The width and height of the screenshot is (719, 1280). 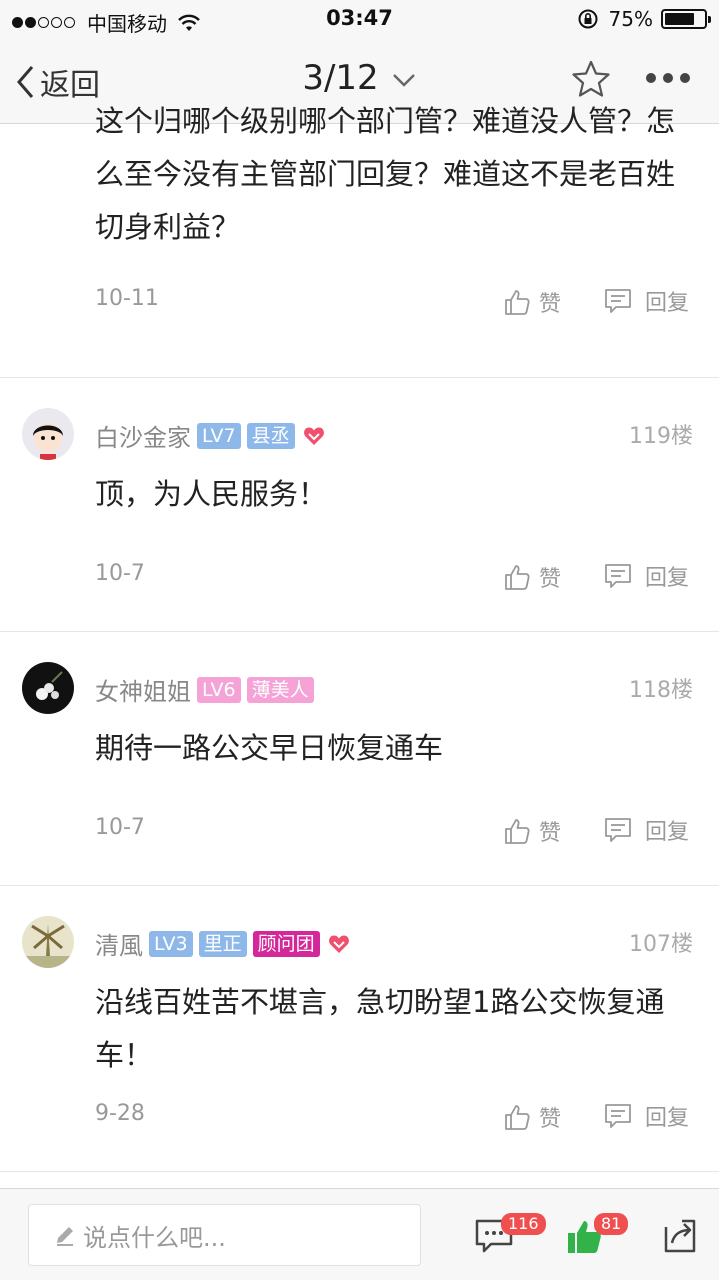 What do you see at coordinates (143, 689) in the screenshot?
I see `user-name: 女神姐姐` at bounding box center [143, 689].